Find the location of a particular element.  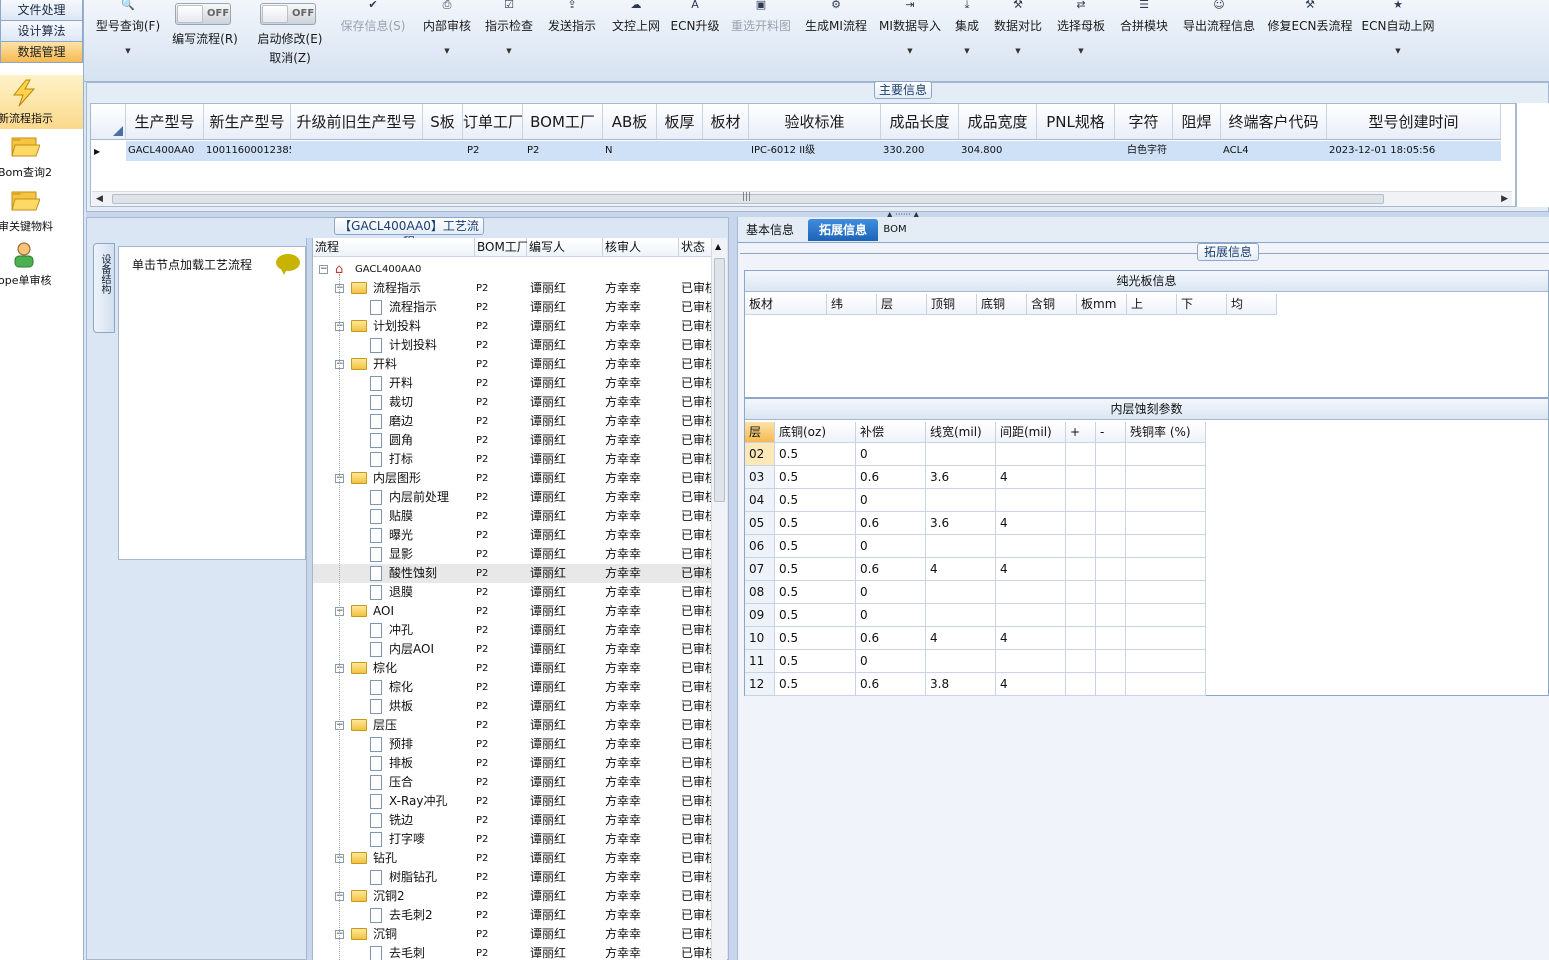

tree-row: 打字嘜 P2 谭丽红 方幸幸 已审核 is located at coordinates (513, 839).